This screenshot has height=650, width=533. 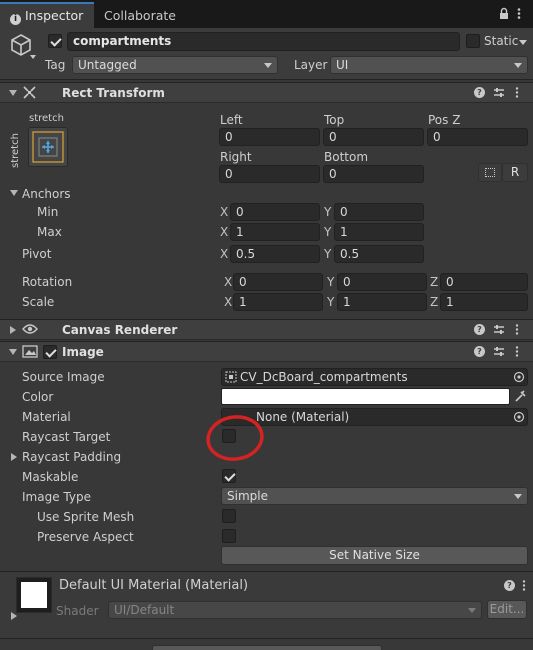 I want to click on material-foldout-icon, so click(x=14, y=616).